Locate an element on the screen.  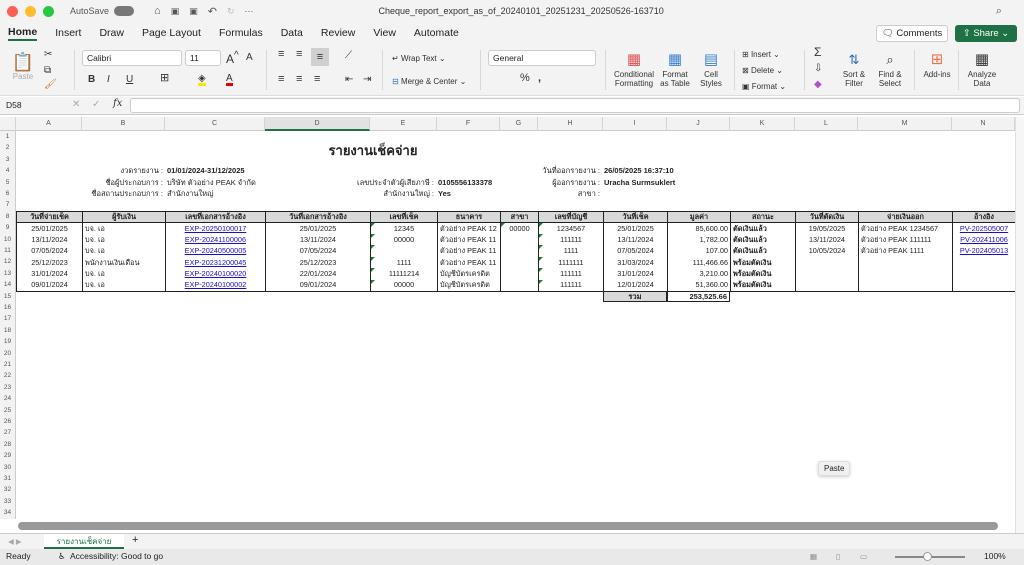
function-icon: fx is located at coordinates (117, 104).